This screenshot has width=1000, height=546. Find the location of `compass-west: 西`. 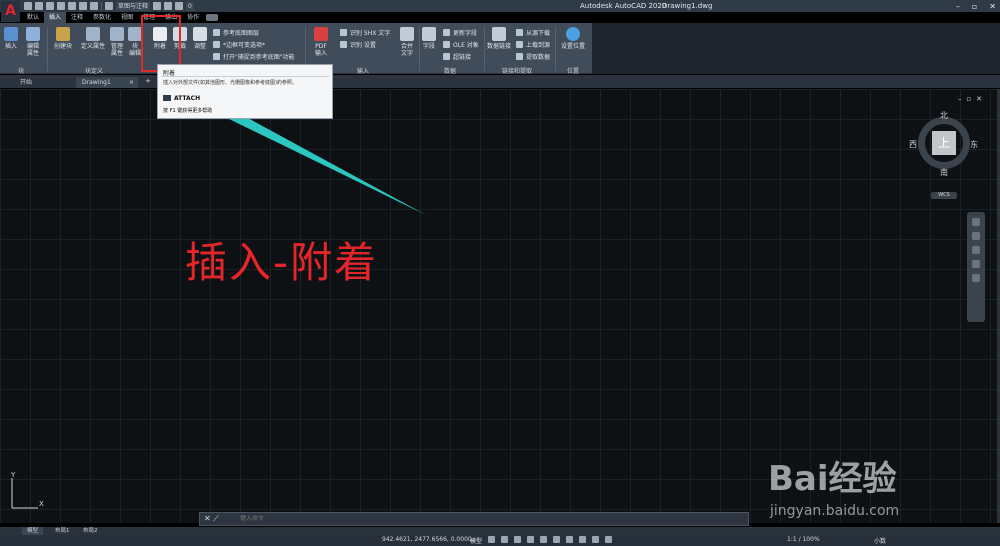

compass-west: 西 is located at coordinates (913, 144).